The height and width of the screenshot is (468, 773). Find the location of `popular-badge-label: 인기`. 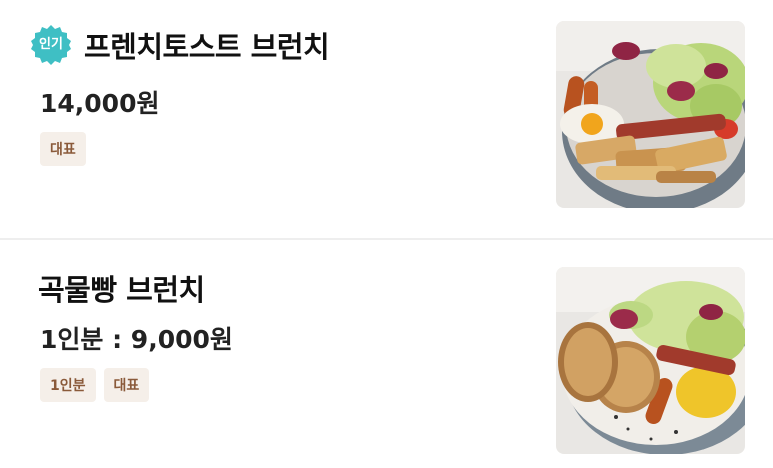

popular-badge-label: 인기 is located at coordinates (51, 44).